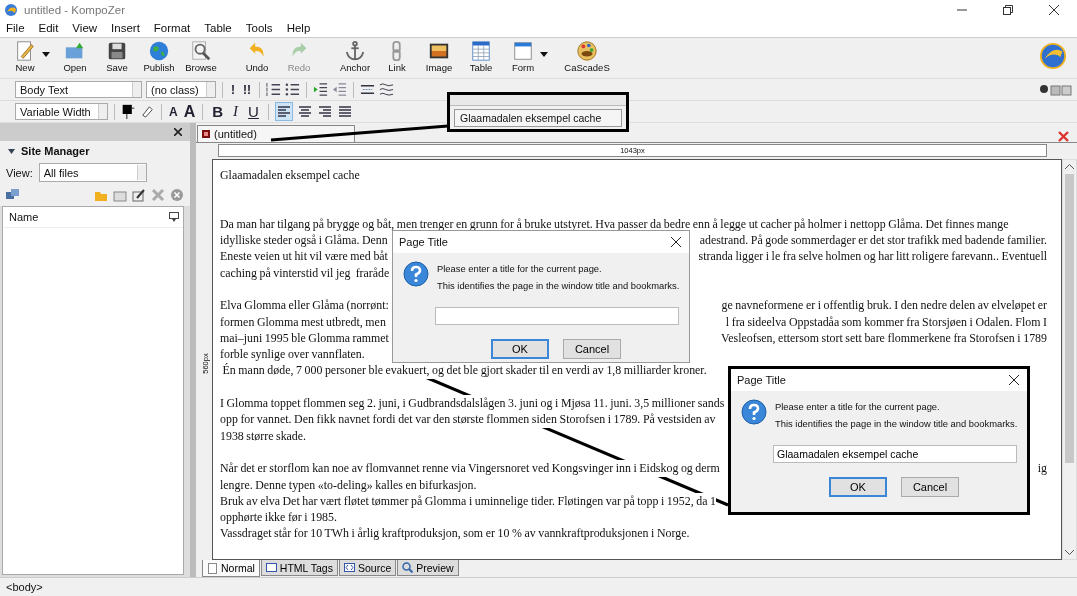  What do you see at coordinates (85, 28) in the screenshot?
I see `menu-item: View` at bounding box center [85, 28].